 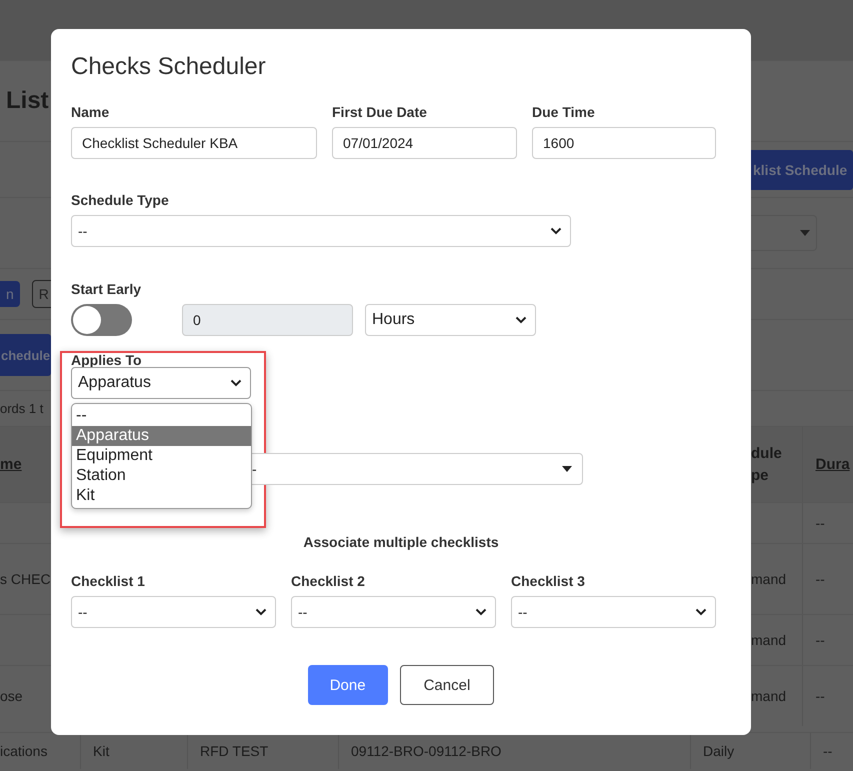 I want to click on field-label: Due Time, so click(x=564, y=112).